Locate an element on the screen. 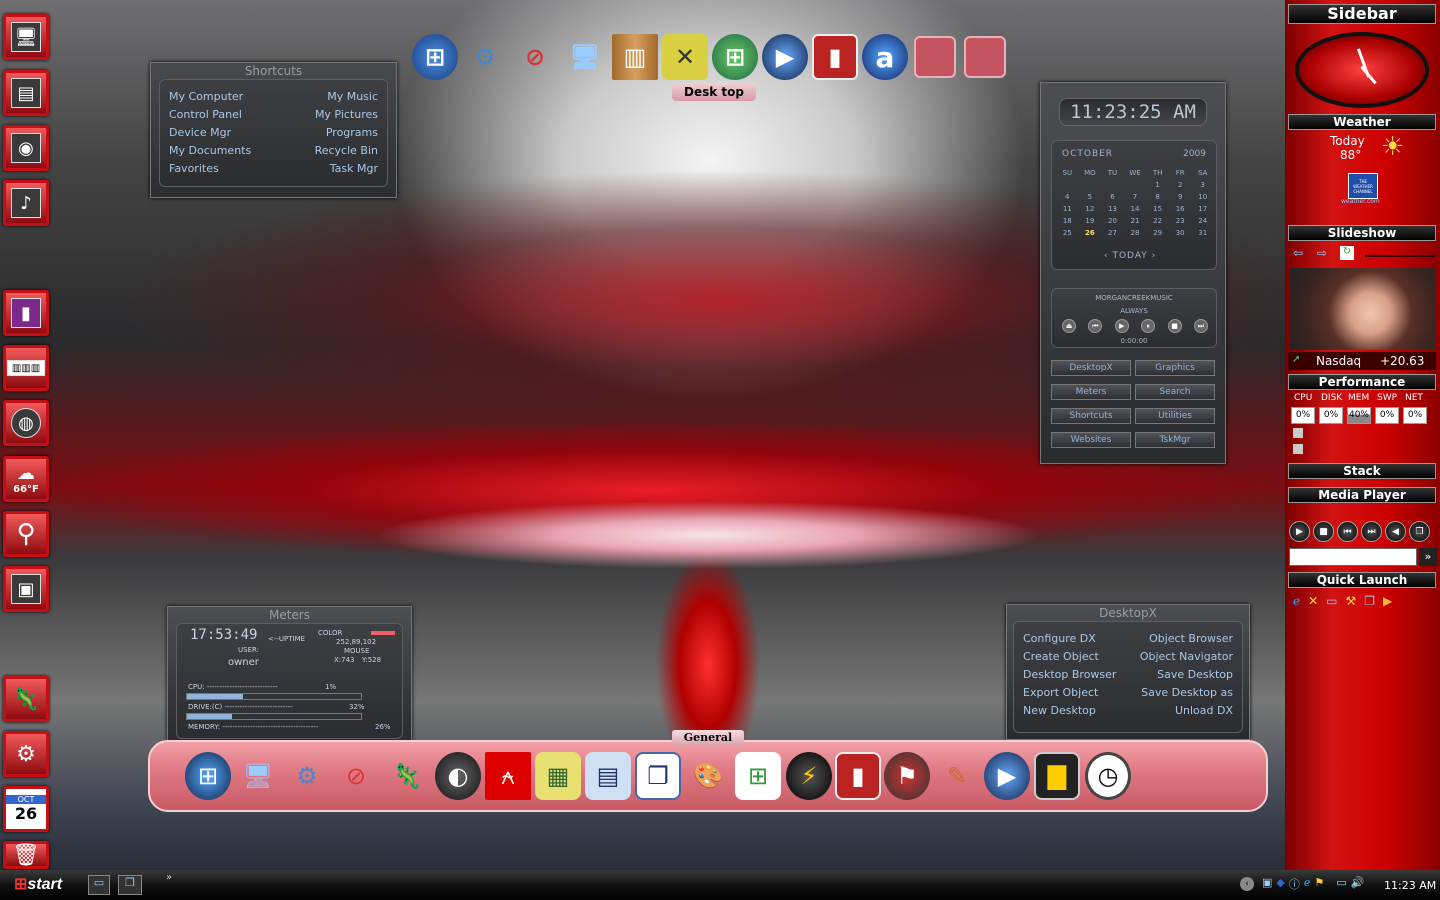  gecko-icon: 🦎 is located at coordinates (26, 699).